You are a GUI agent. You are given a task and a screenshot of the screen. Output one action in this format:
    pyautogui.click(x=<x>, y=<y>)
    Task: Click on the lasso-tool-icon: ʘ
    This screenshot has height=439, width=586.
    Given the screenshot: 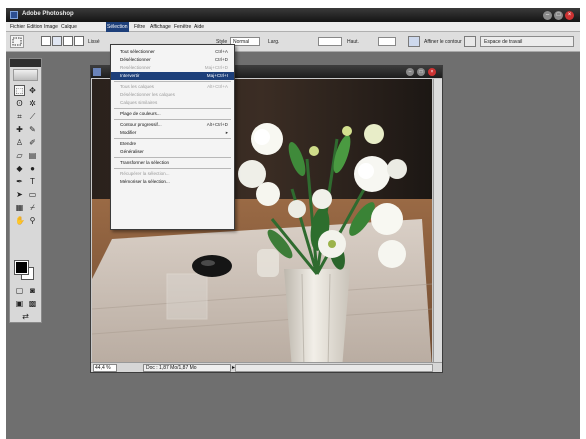 What is the action you would take?
    pyautogui.click(x=19, y=103)
    